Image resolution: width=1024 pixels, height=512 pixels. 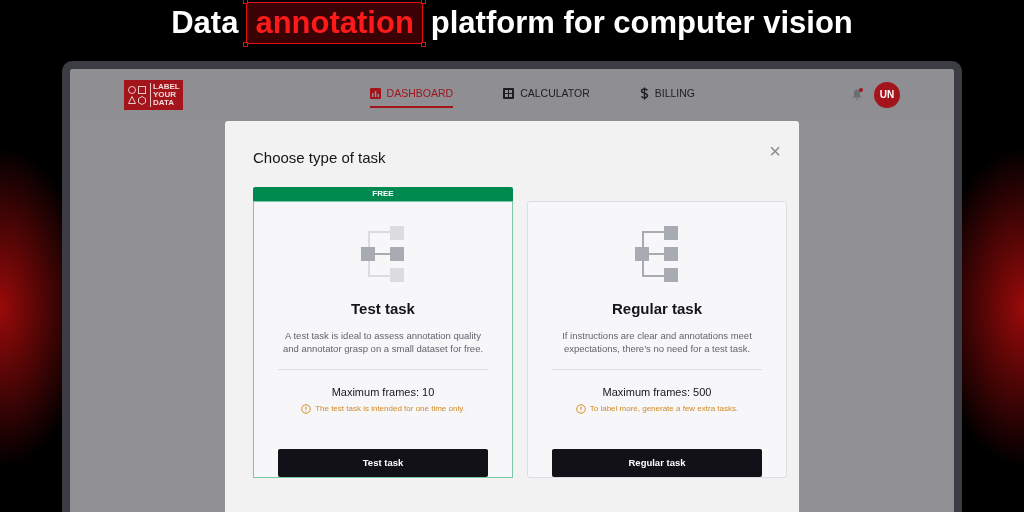 What do you see at coordinates (656, 309) in the screenshot?
I see `task-title: Regular task` at bounding box center [656, 309].